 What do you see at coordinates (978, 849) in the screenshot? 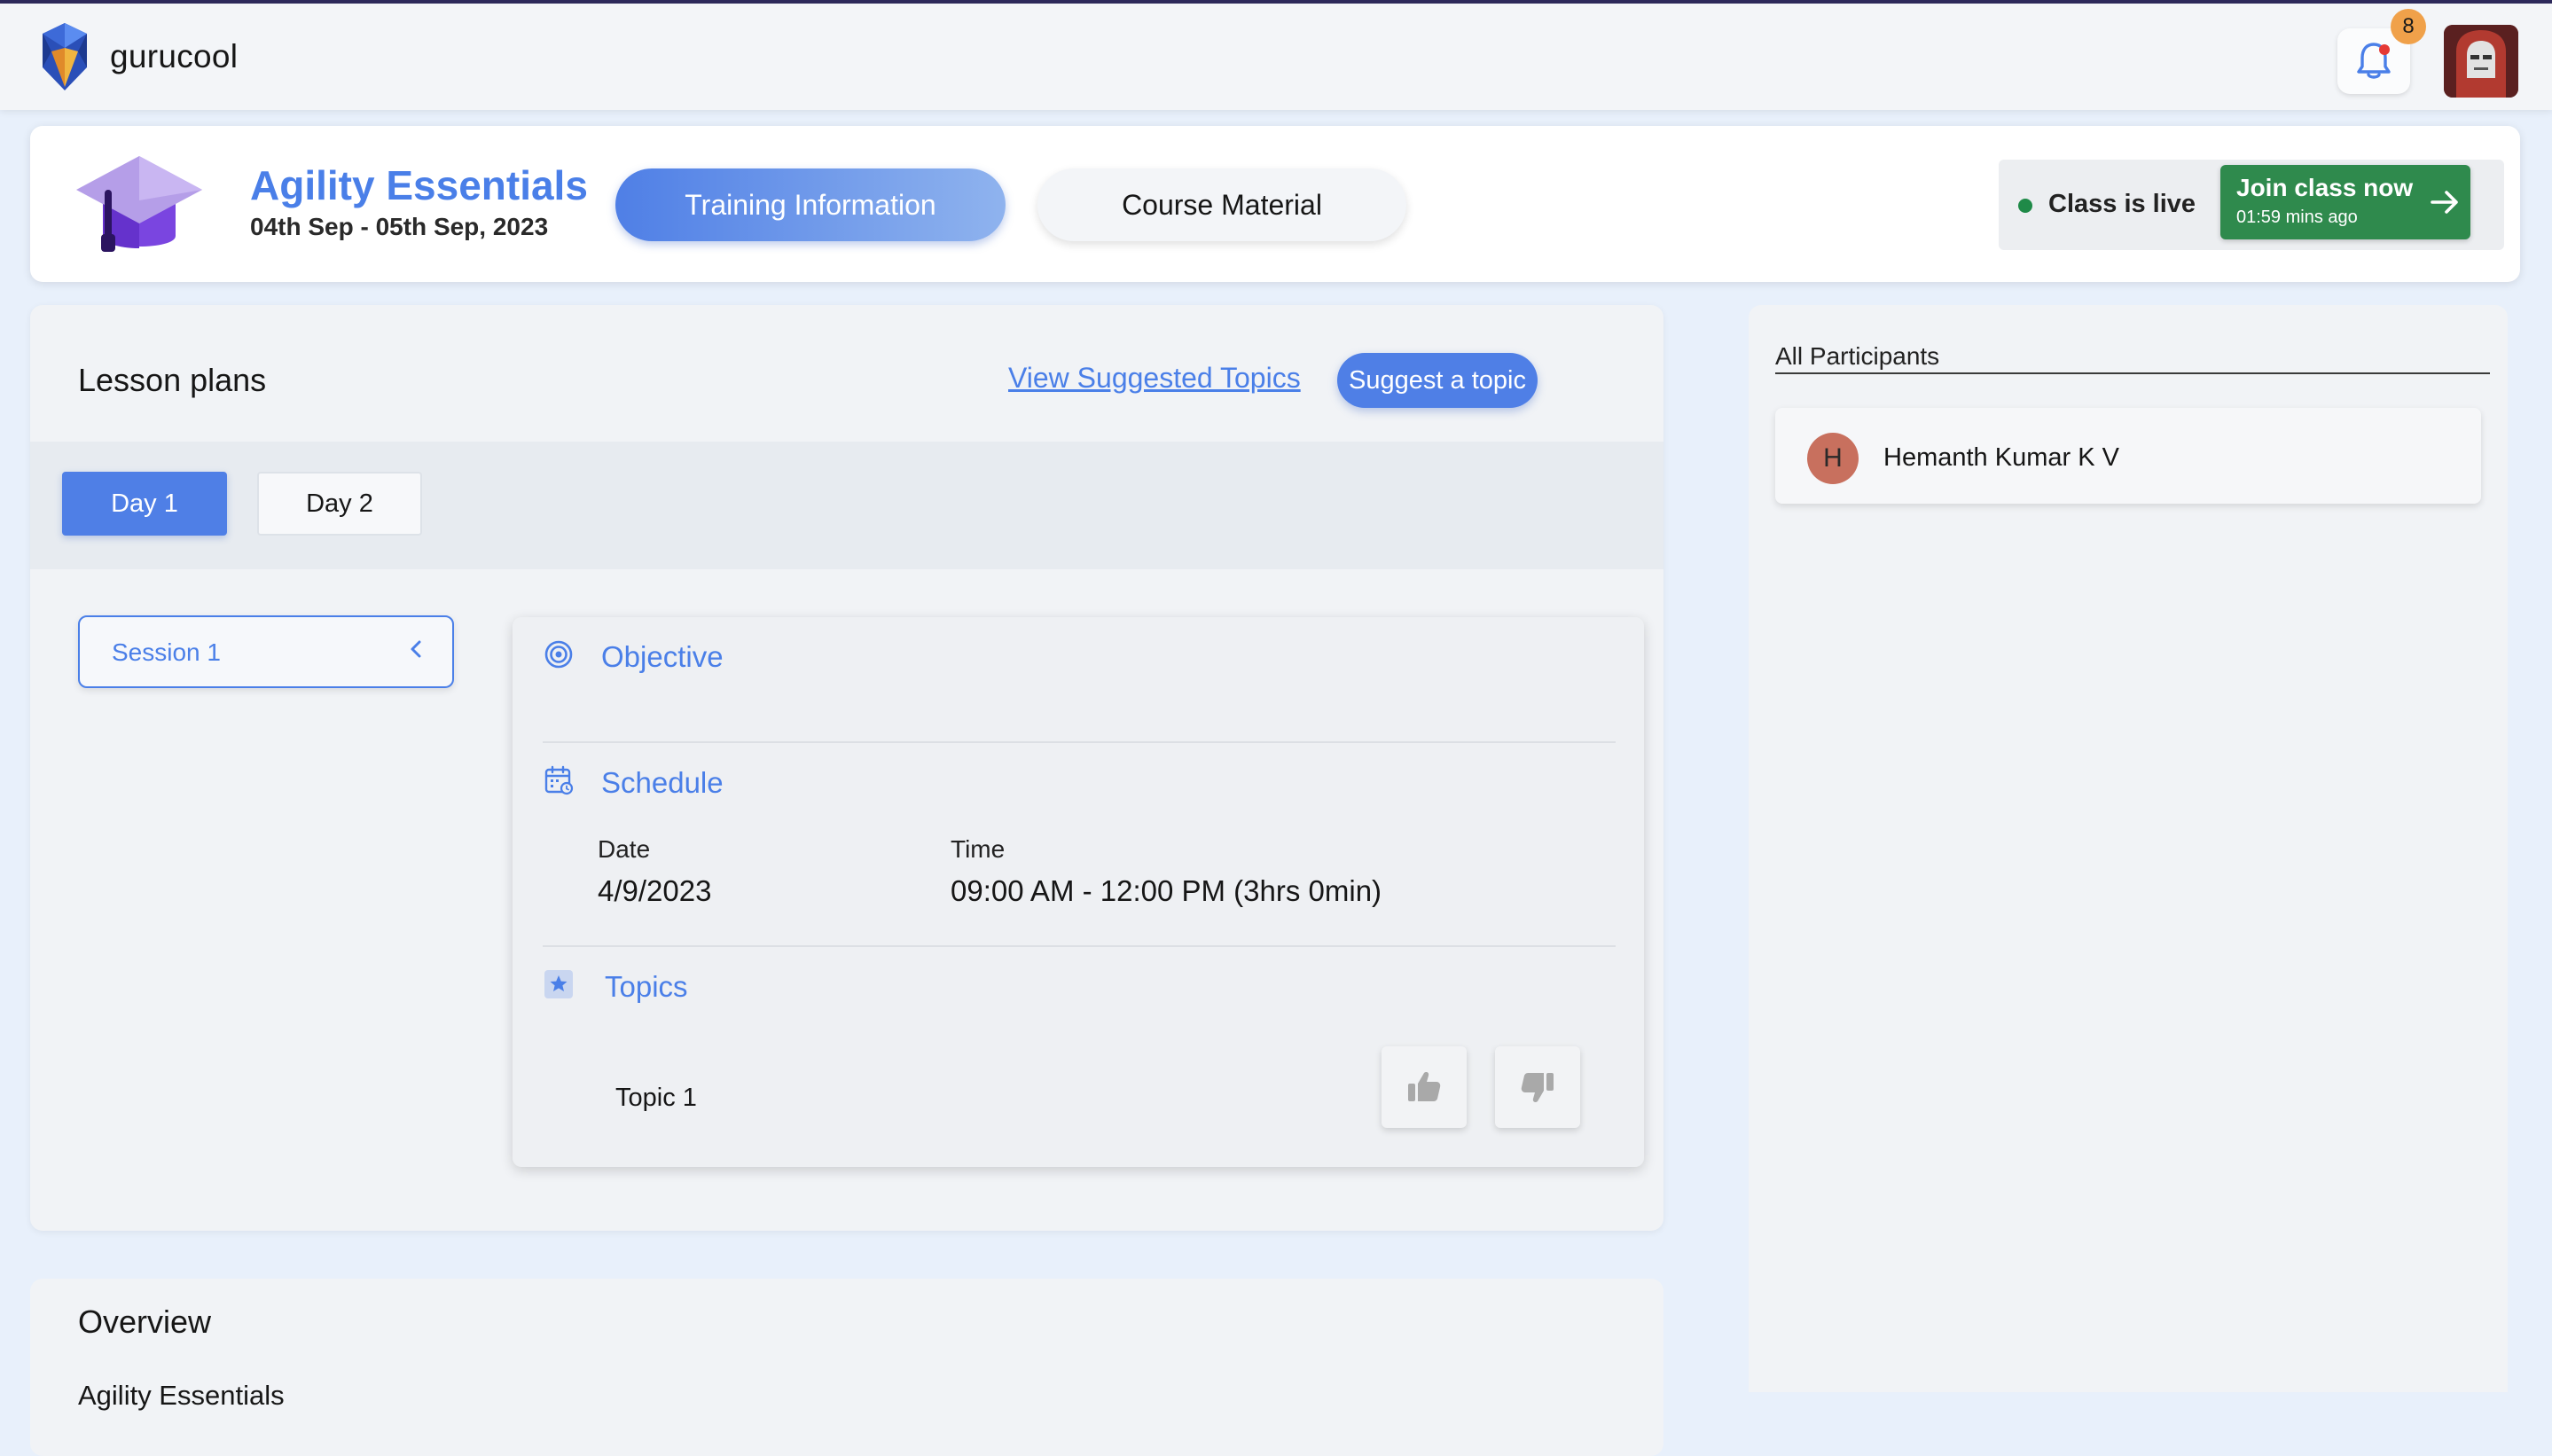
I see `time-label: Time` at bounding box center [978, 849].